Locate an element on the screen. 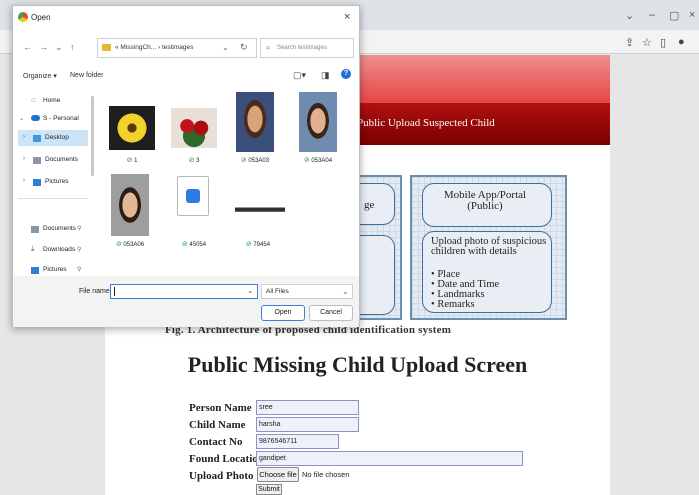 This screenshot has width=699, height=495. sidebar-item-documents: Documents is located at coordinates (61, 159).